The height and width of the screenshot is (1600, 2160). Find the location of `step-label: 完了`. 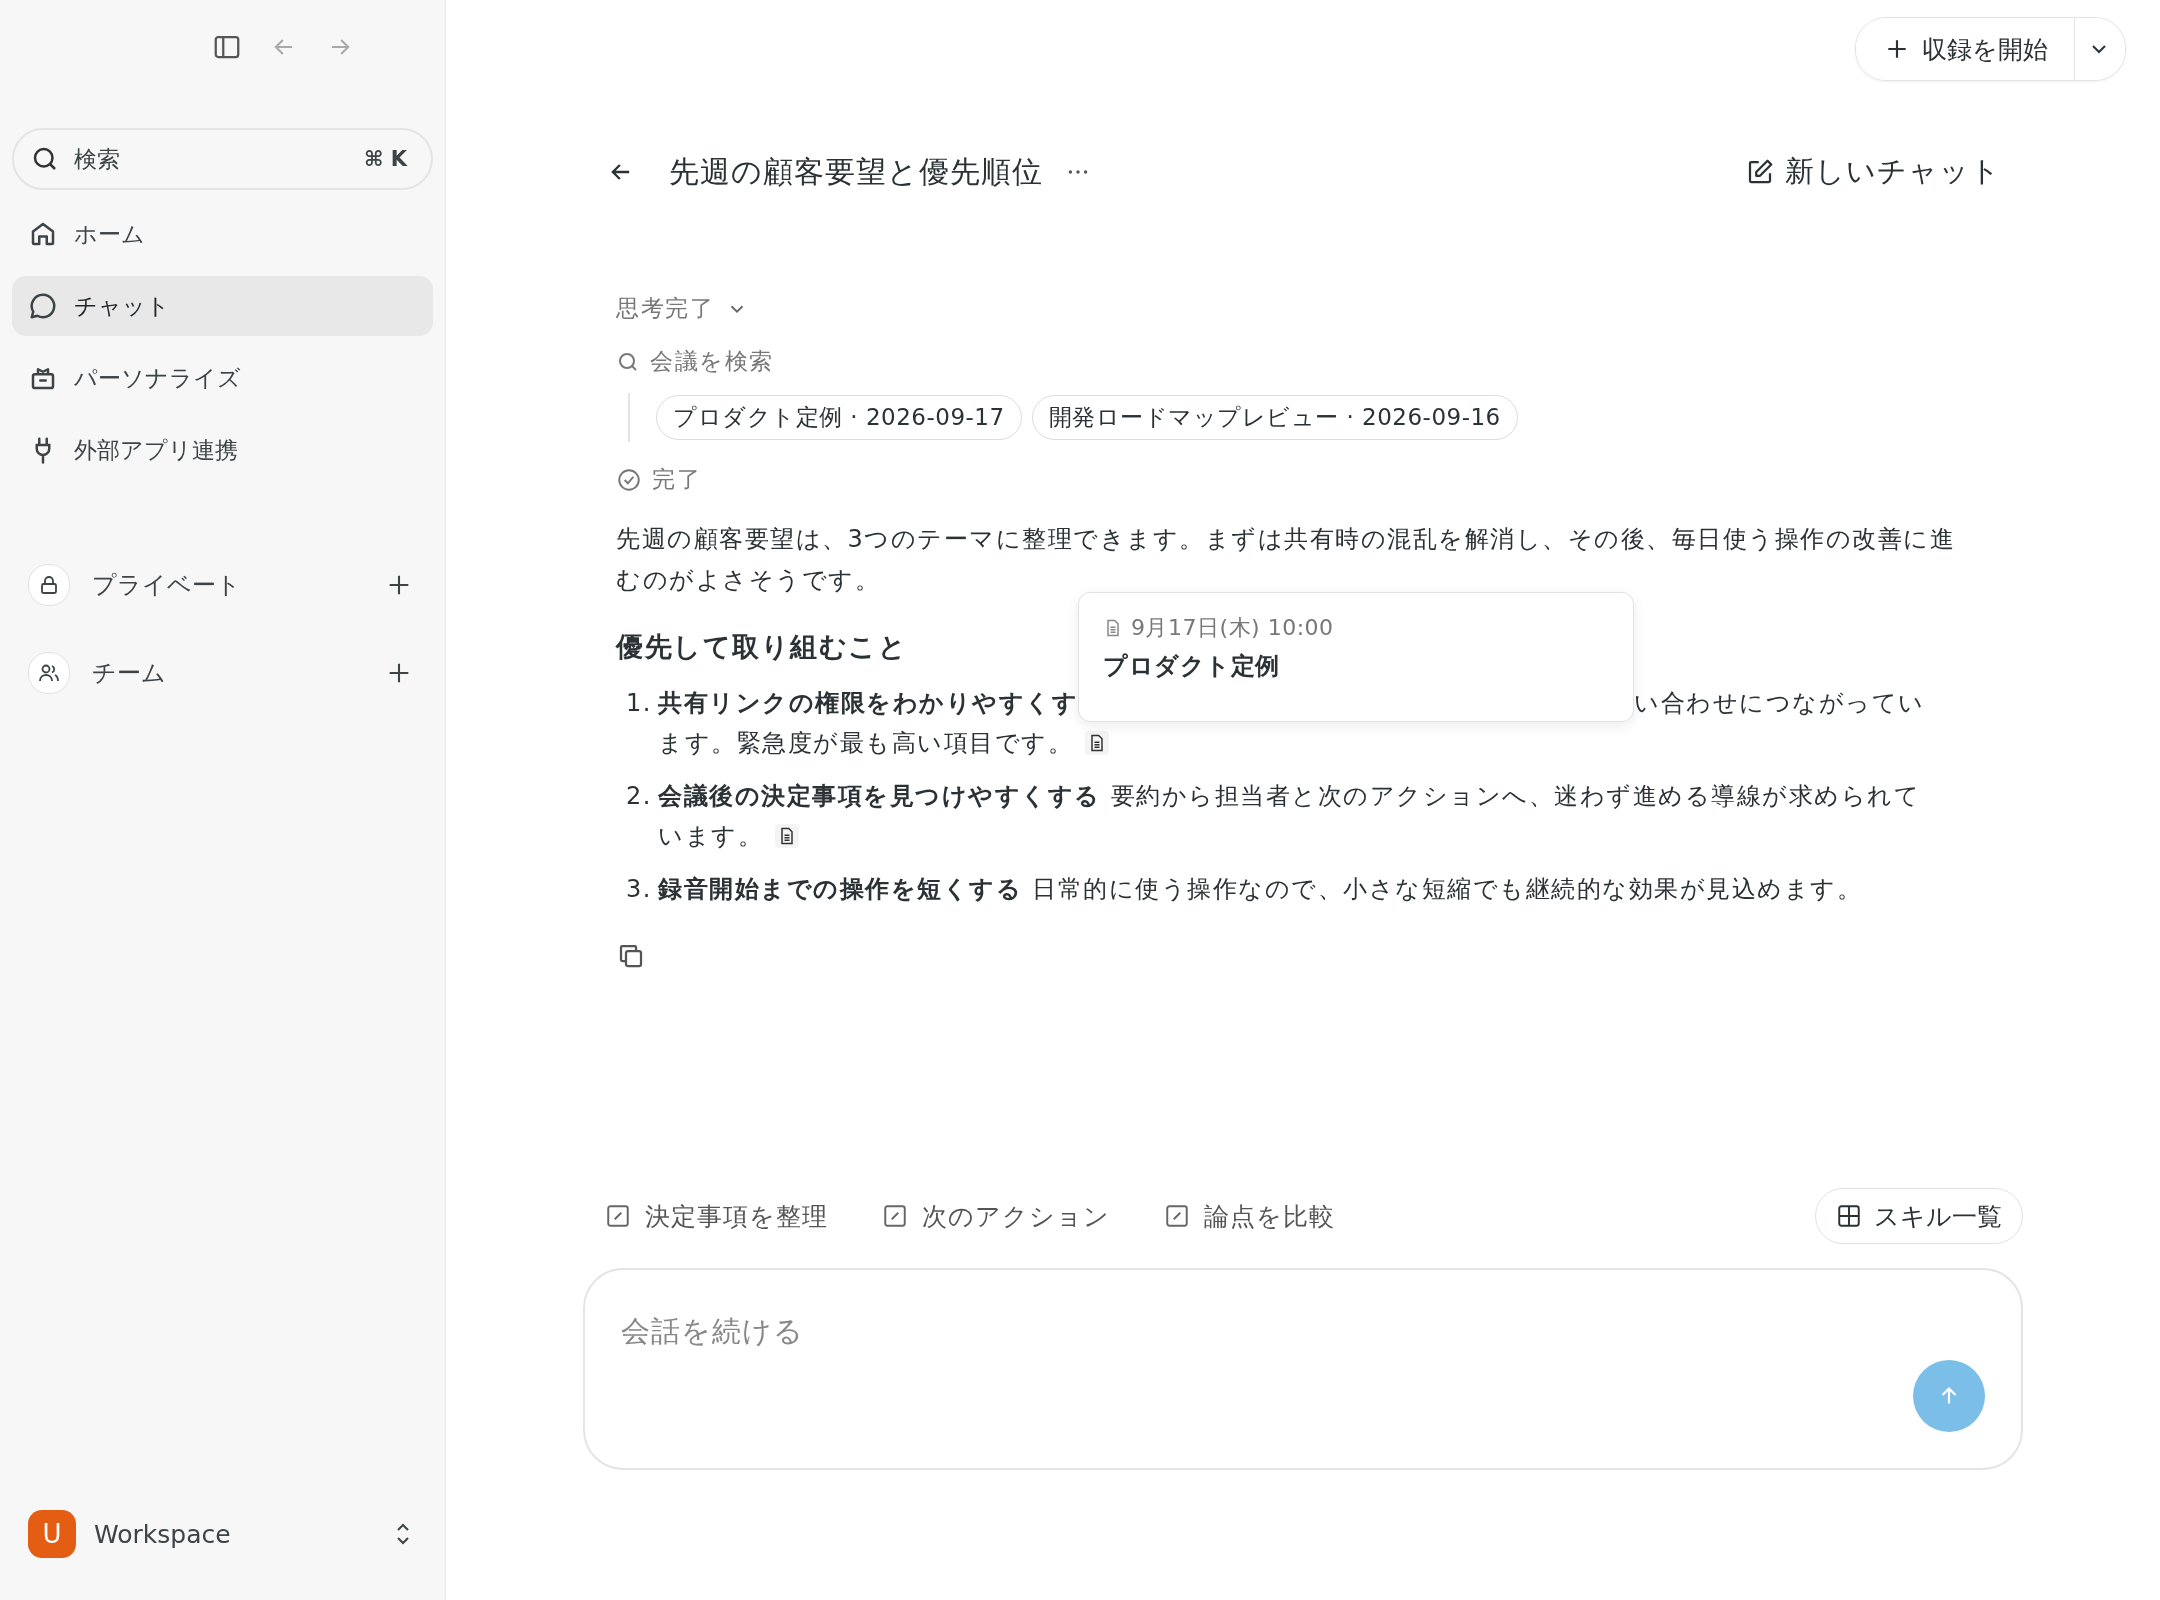

step-label: 完了 is located at coordinates (676, 479).